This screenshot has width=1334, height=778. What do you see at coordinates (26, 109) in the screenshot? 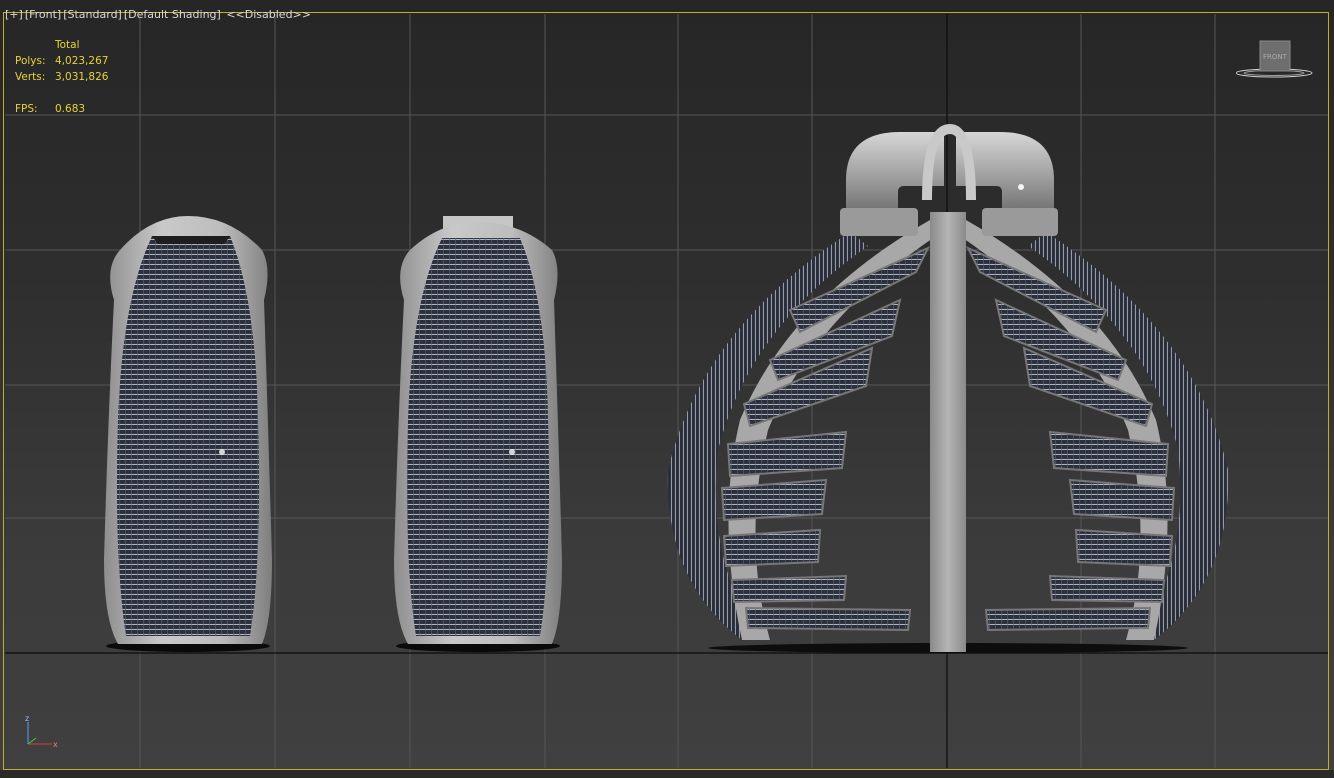
I see `fps-label: FPS:` at bounding box center [26, 109].